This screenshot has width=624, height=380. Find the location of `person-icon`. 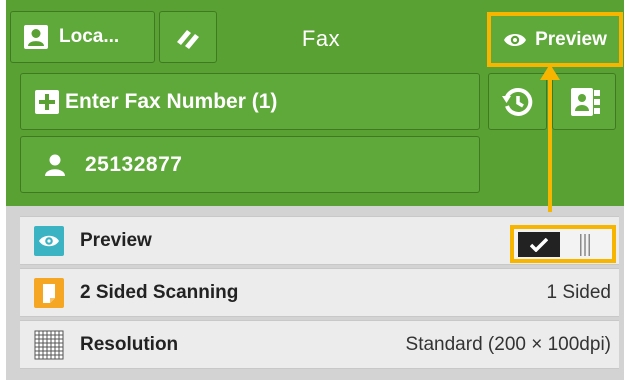

person-icon is located at coordinates (55, 165).